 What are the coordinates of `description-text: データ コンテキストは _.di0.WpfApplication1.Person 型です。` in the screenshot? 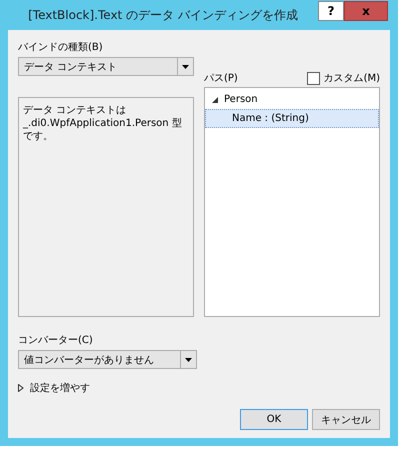 It's located at (103, 123).